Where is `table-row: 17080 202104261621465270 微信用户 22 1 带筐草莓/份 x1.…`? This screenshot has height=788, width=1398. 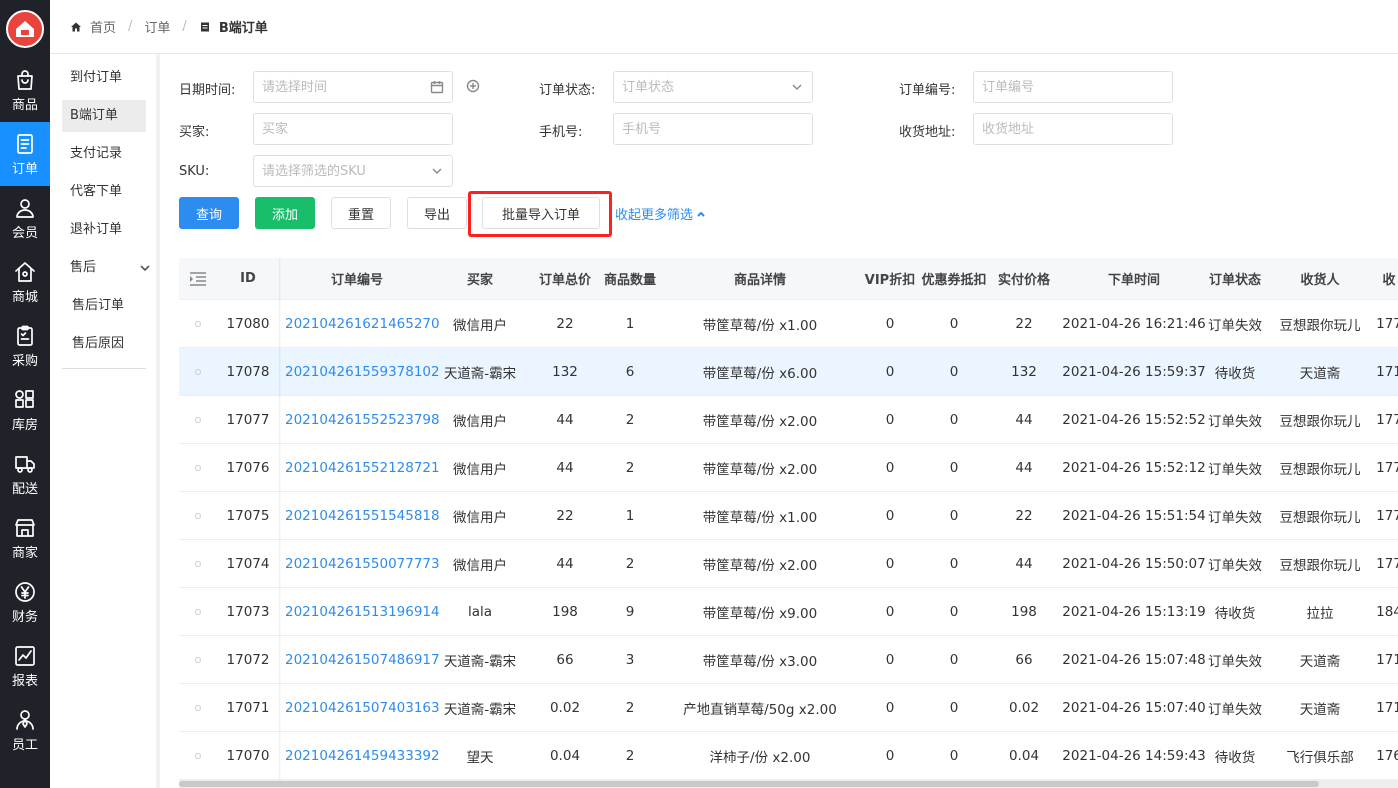 table-row: 17080 202104261621465270 微信用户 22 1 带筐草莓/份 x1.… is located at coordinates (788, 324).